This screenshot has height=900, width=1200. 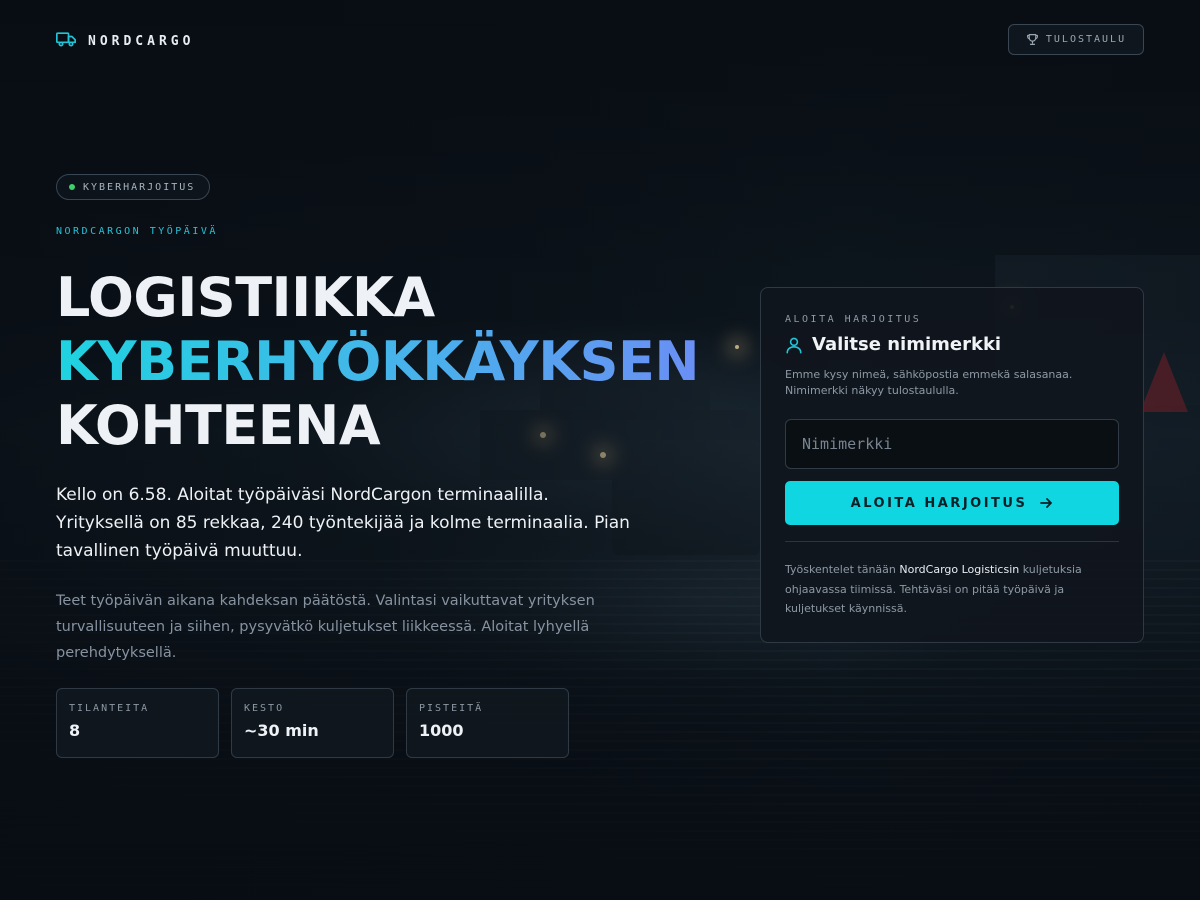 What do you see at coordinates (794, 345) in the screenshot?
I see `user-icon` at bounding box center [794, 345].